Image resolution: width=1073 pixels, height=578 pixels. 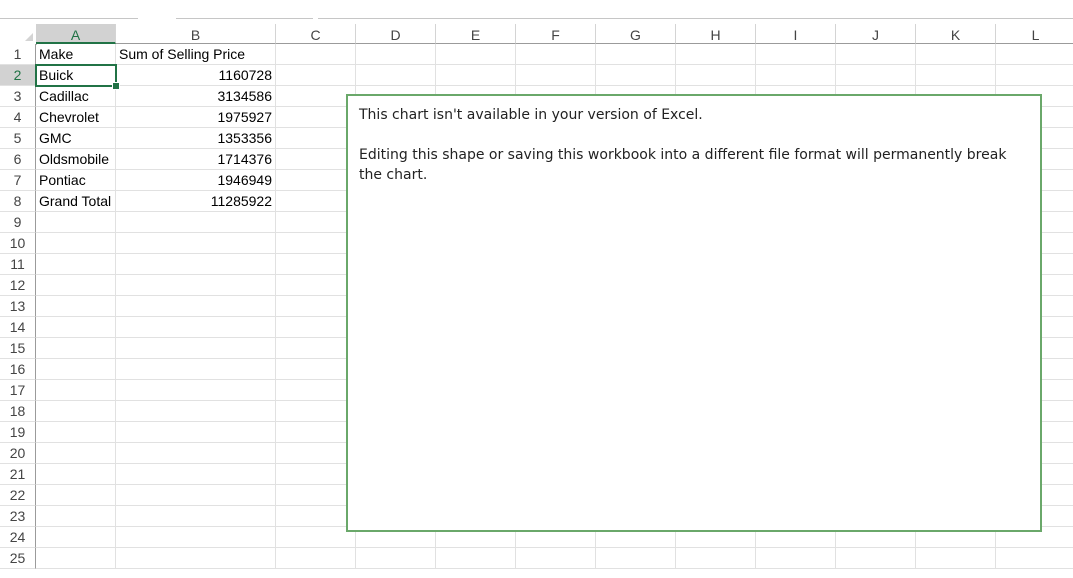 What do you see at coordinates (316, 495) in the screenshot?
I see `cell-c22` at bounding box center [316, 495].